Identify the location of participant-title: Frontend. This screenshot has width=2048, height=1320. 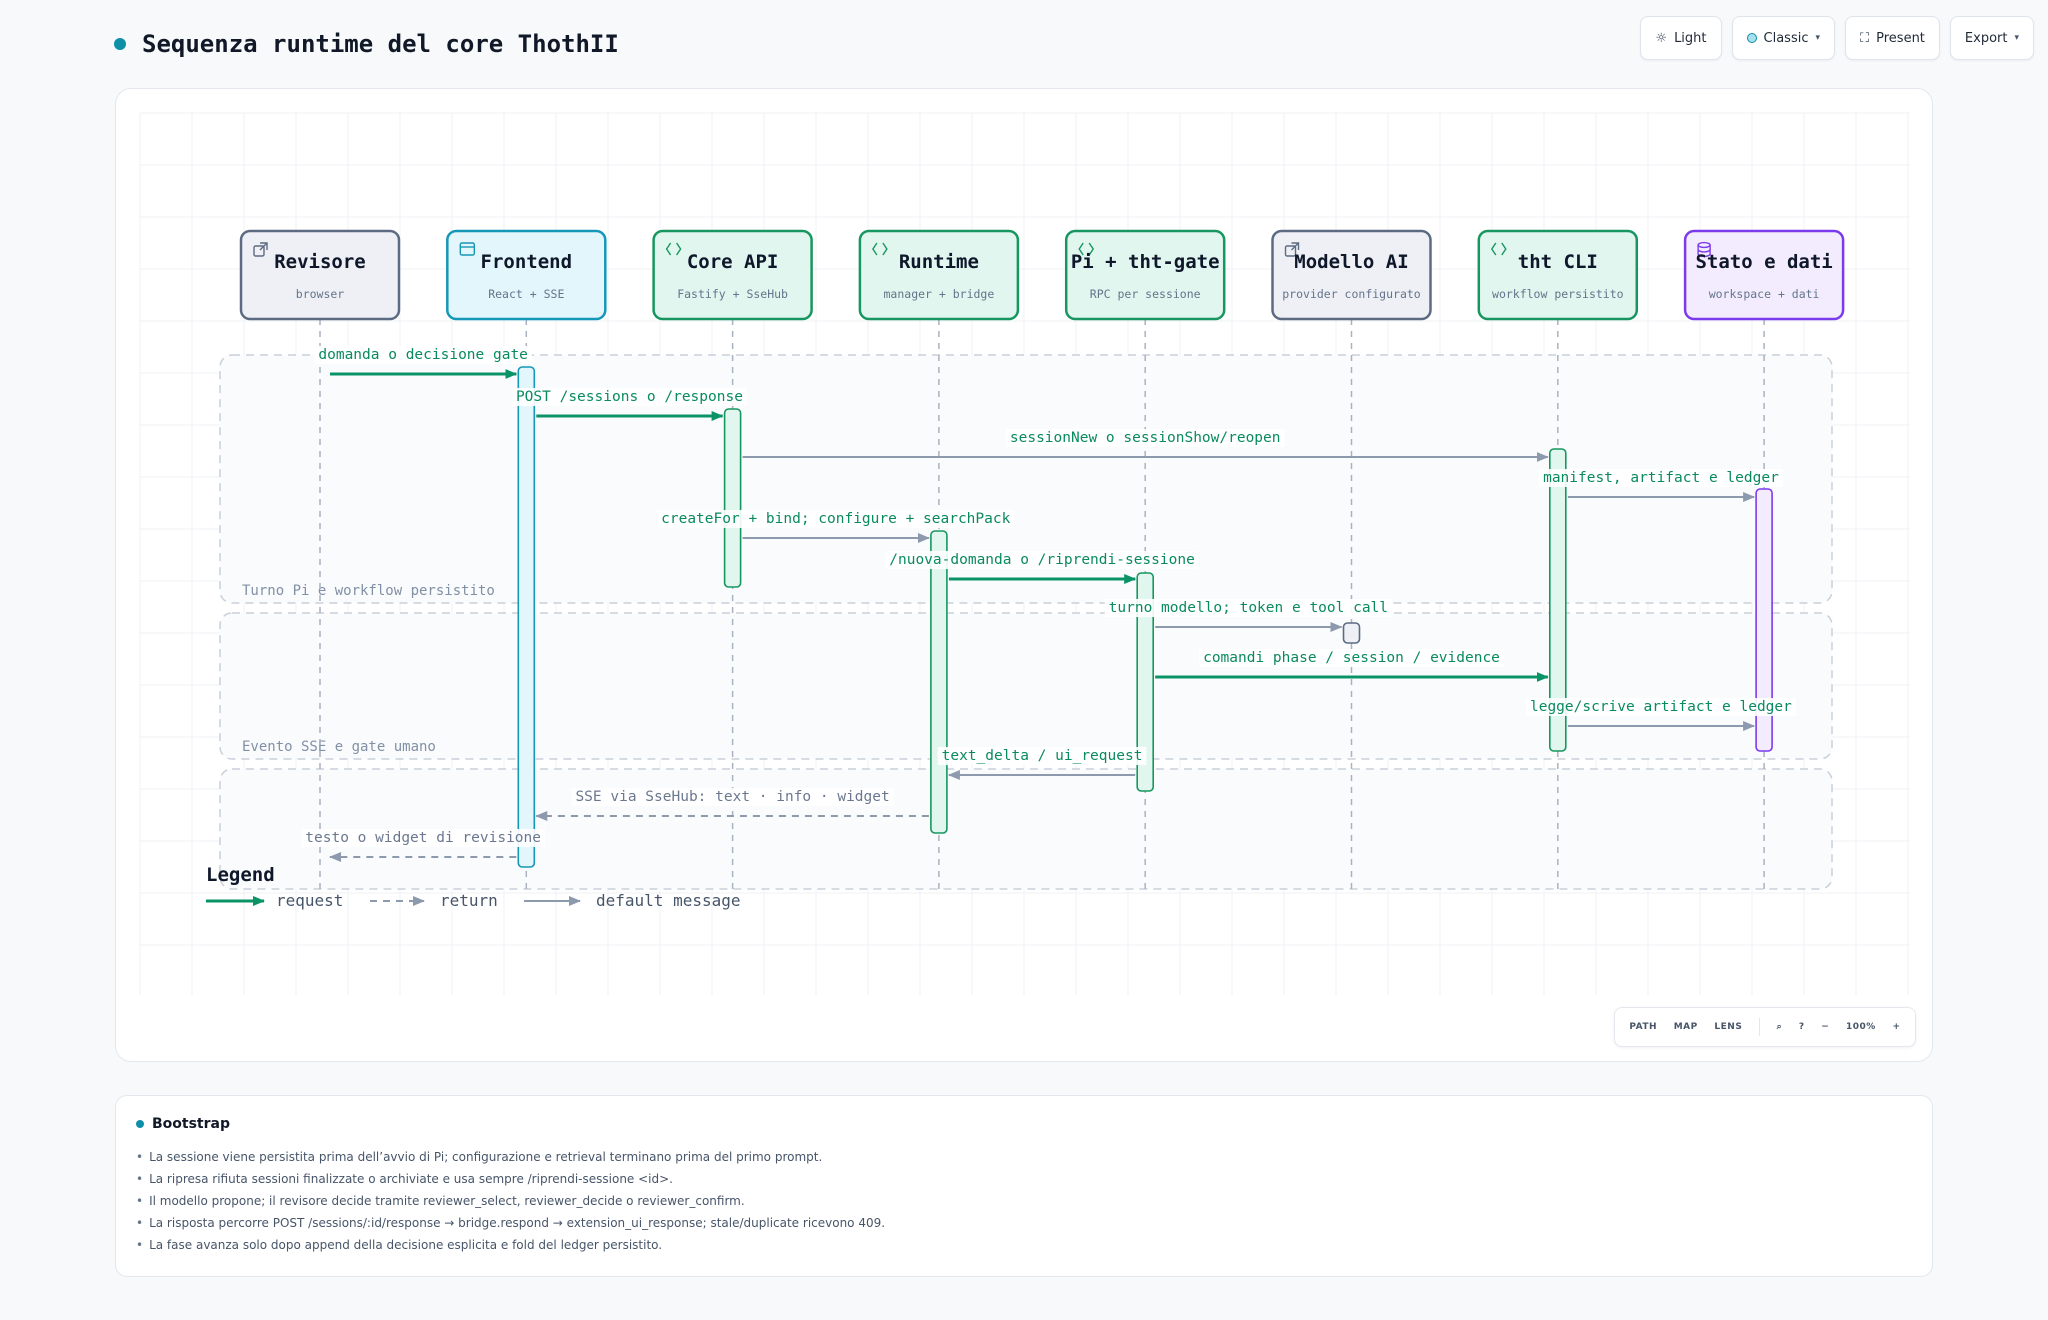
(527, 262).